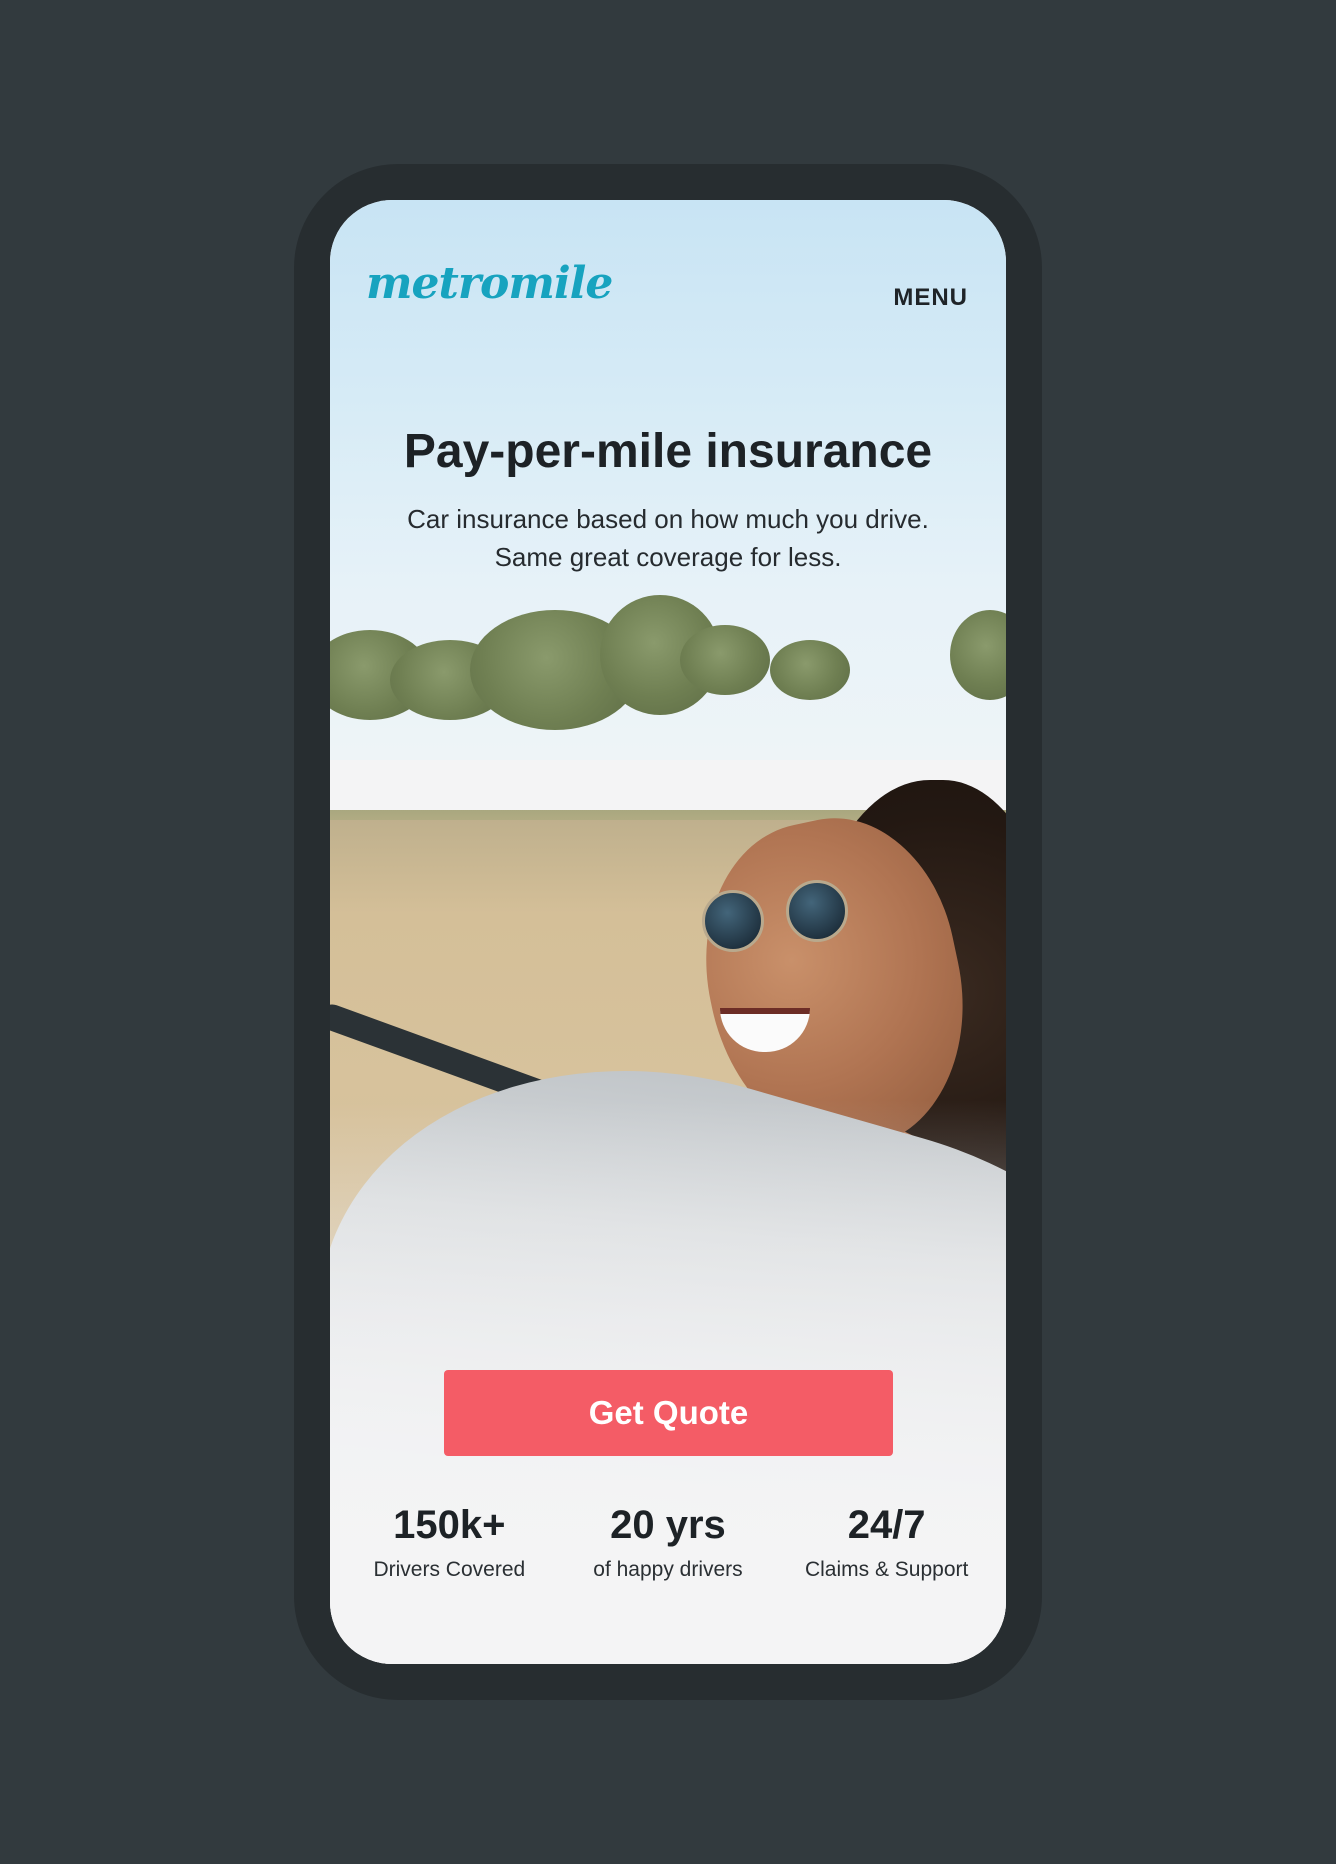  Describe the element at coordinates (886, 1525) in the screenshot. I see `stat-value: 24/7` at that location.